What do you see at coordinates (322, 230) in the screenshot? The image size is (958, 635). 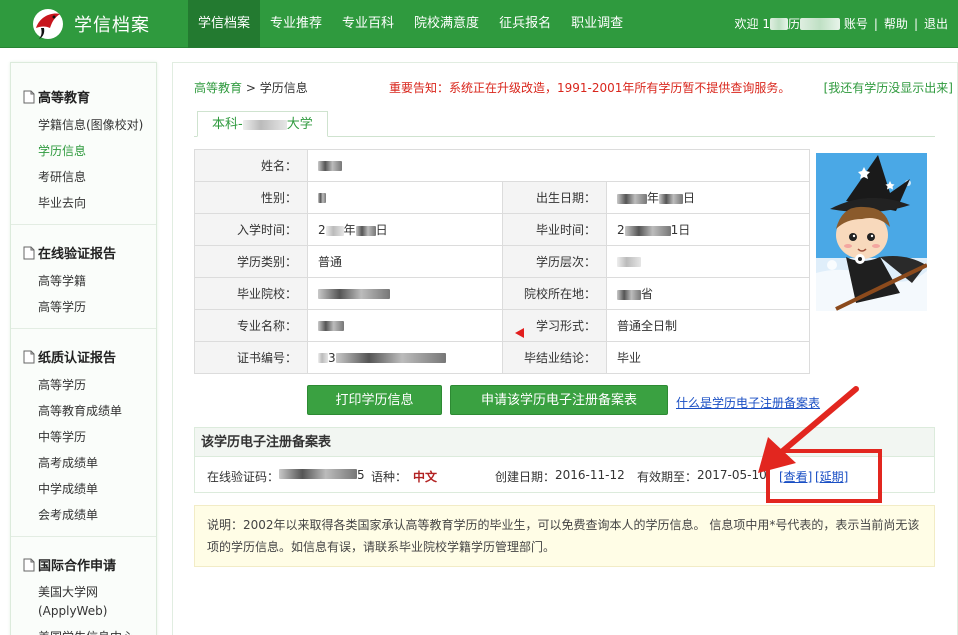 I see `enroll-prefix: 2` at bounding box center [322, 230].